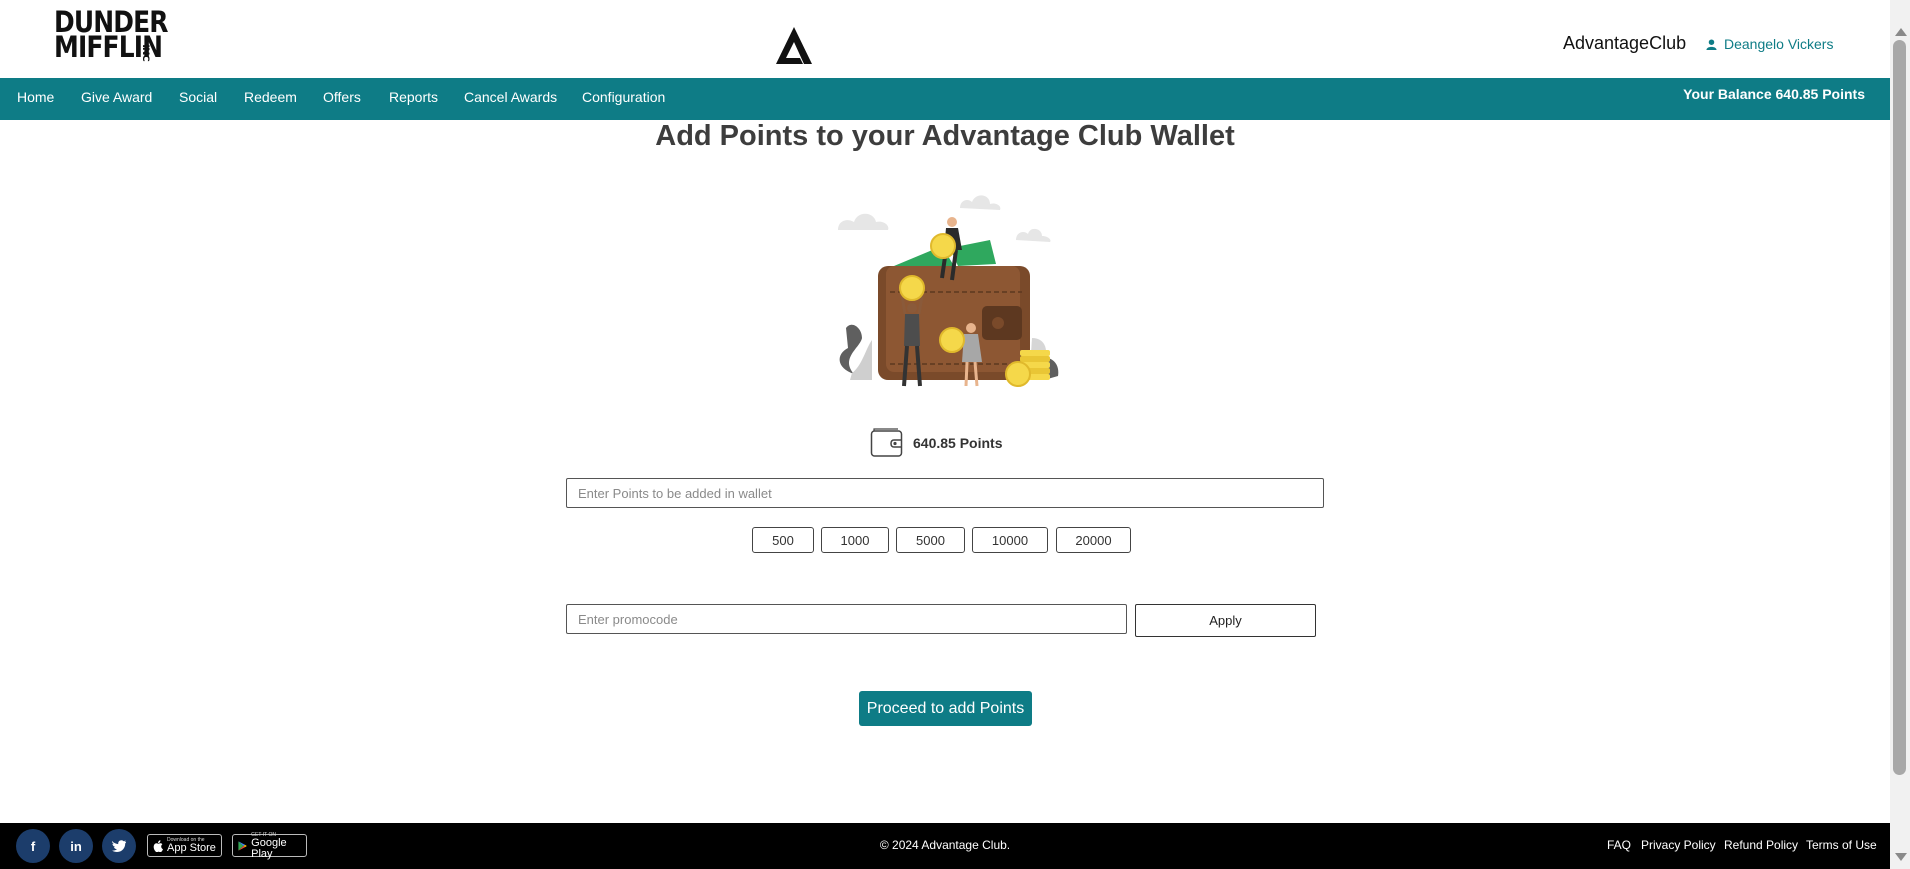 This screenshot has height=869, width=1910. I want to click on quick-amount-20000: 20000, so click(1093, 540).